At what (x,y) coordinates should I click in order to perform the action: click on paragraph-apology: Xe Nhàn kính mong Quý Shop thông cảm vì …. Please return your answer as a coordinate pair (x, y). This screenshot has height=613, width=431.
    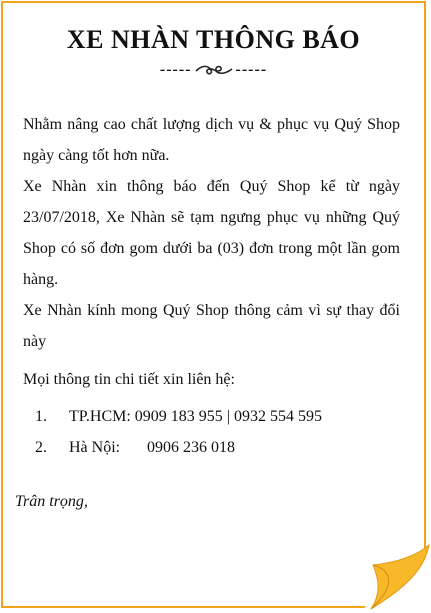
    Looking at the image, I should click on (211, 326).